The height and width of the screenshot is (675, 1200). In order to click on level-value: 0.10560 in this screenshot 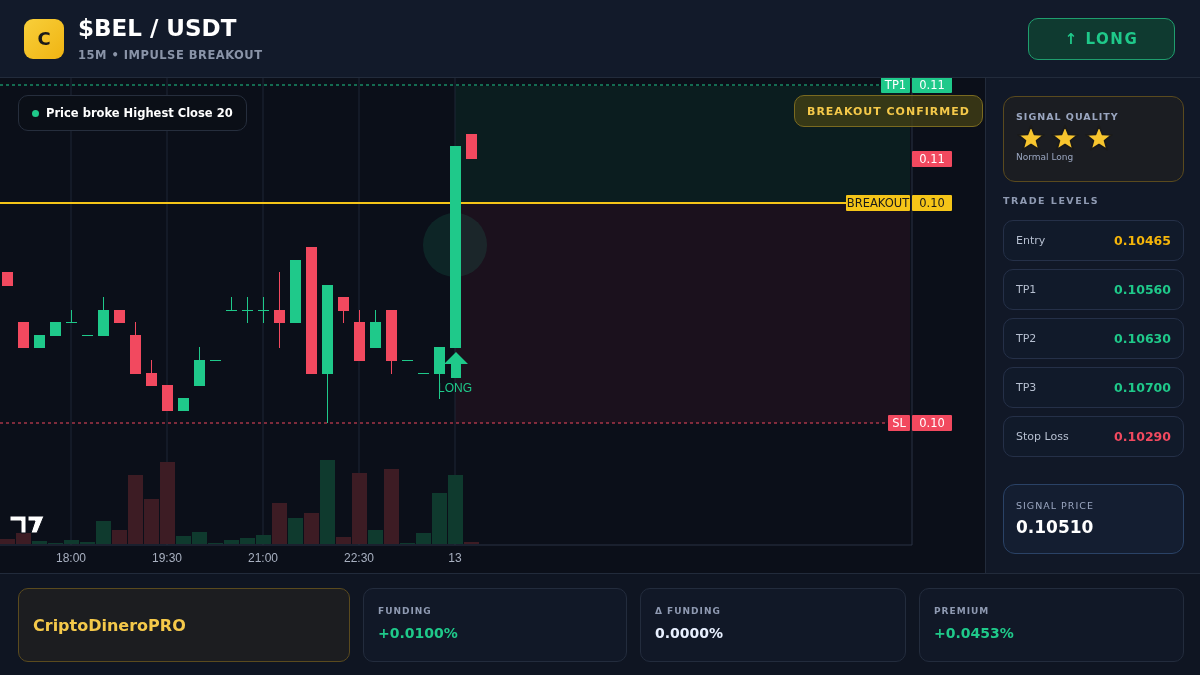, I will do `click(1142, 289)`.